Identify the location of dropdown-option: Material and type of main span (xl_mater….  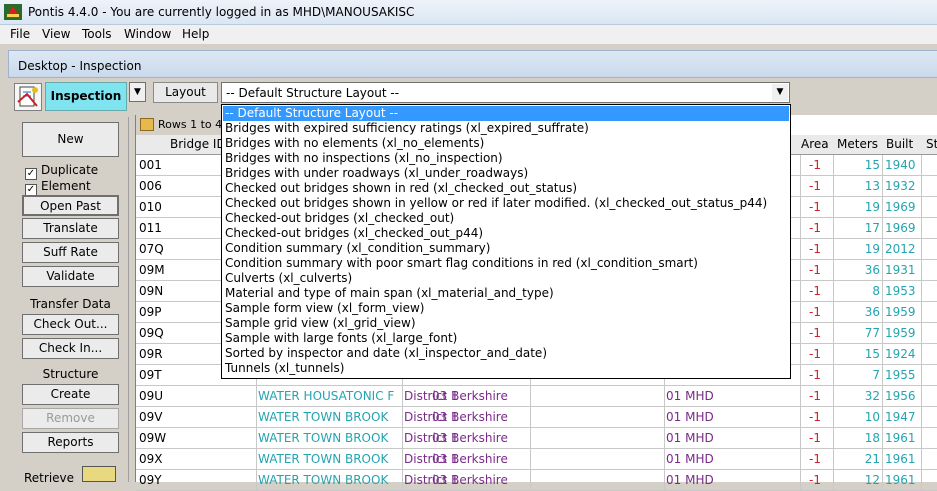
(506, 293).